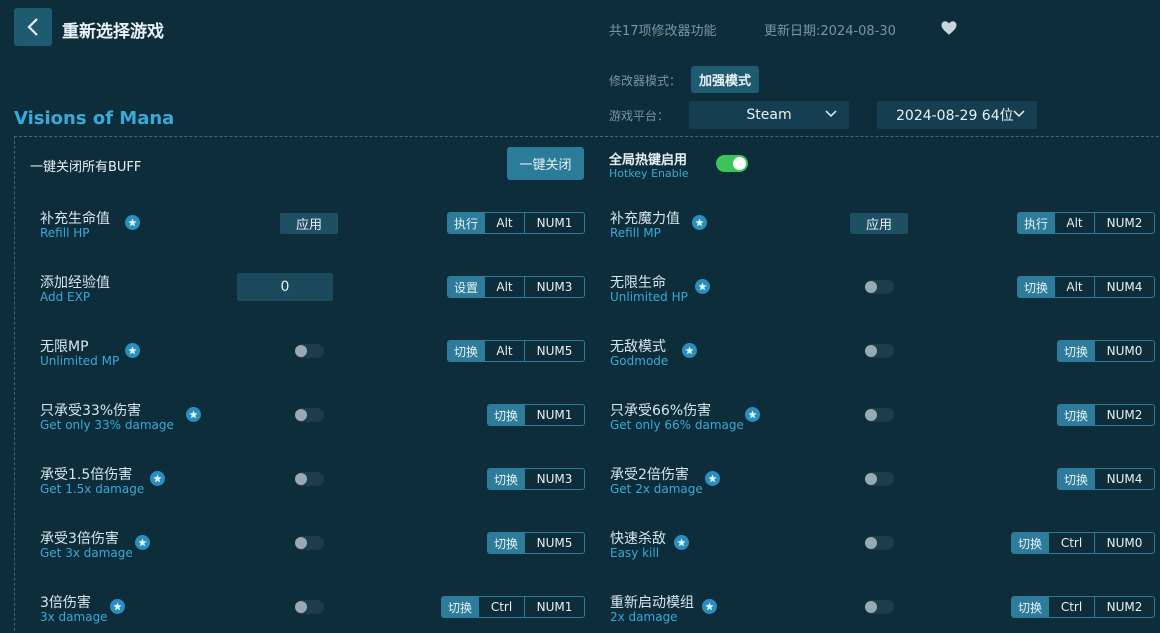 This screenshot has height=633, width=1160. Describe the element at coordinates (649, 475) in the screenshot. I see `option-name: 承受2倍伤害` at that location.